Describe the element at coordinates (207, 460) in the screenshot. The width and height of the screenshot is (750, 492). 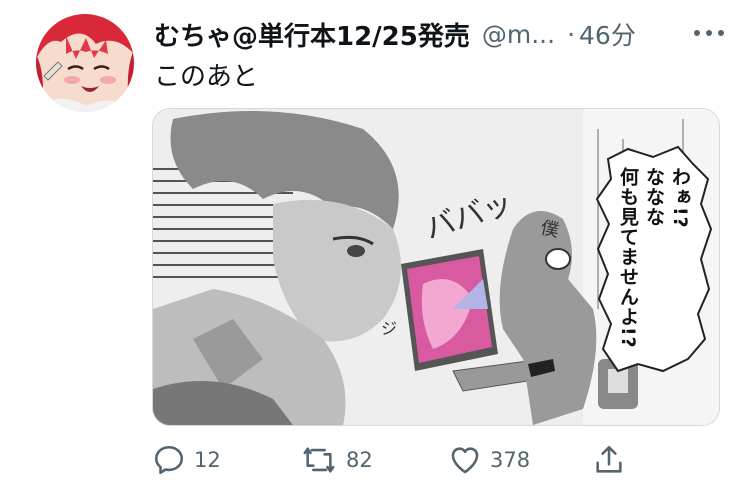
I see `reply-count: 12` at that location.